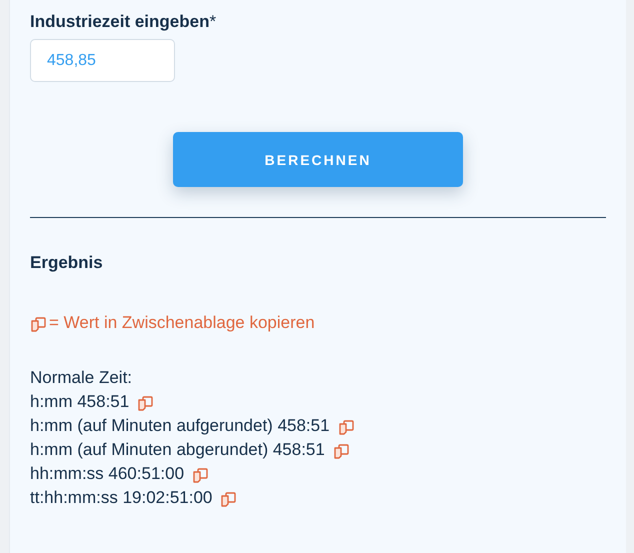 The height and width of the screenshot is (553, 634). I want to click on result-value: hh:mm:ss 460:51:00, so click(107, 474).